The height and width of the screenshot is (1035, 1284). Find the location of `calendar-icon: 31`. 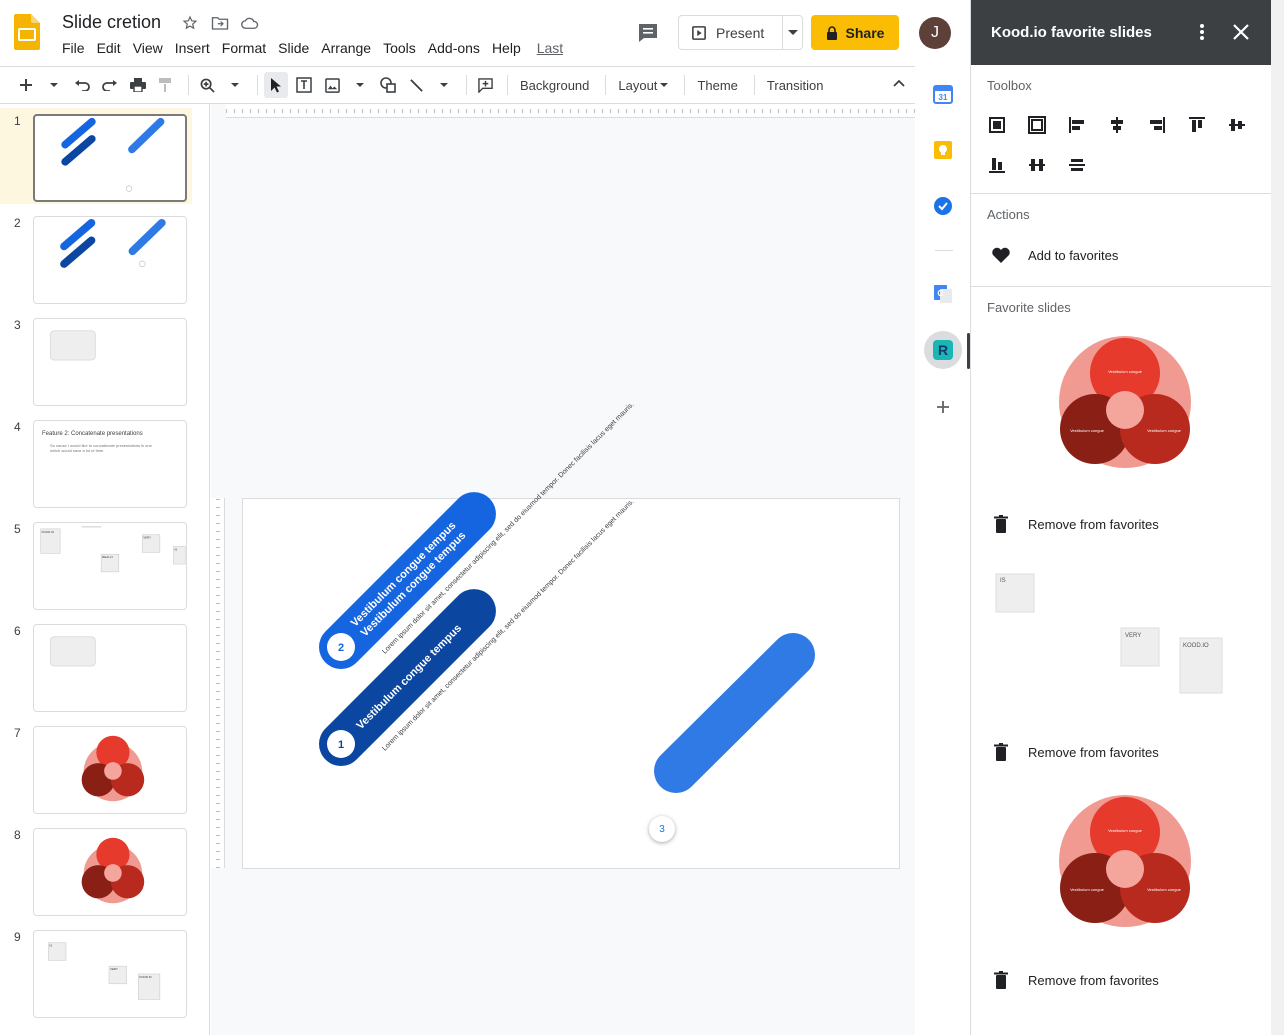

calendar-icon: 31 is located at coordinates (943, 94).